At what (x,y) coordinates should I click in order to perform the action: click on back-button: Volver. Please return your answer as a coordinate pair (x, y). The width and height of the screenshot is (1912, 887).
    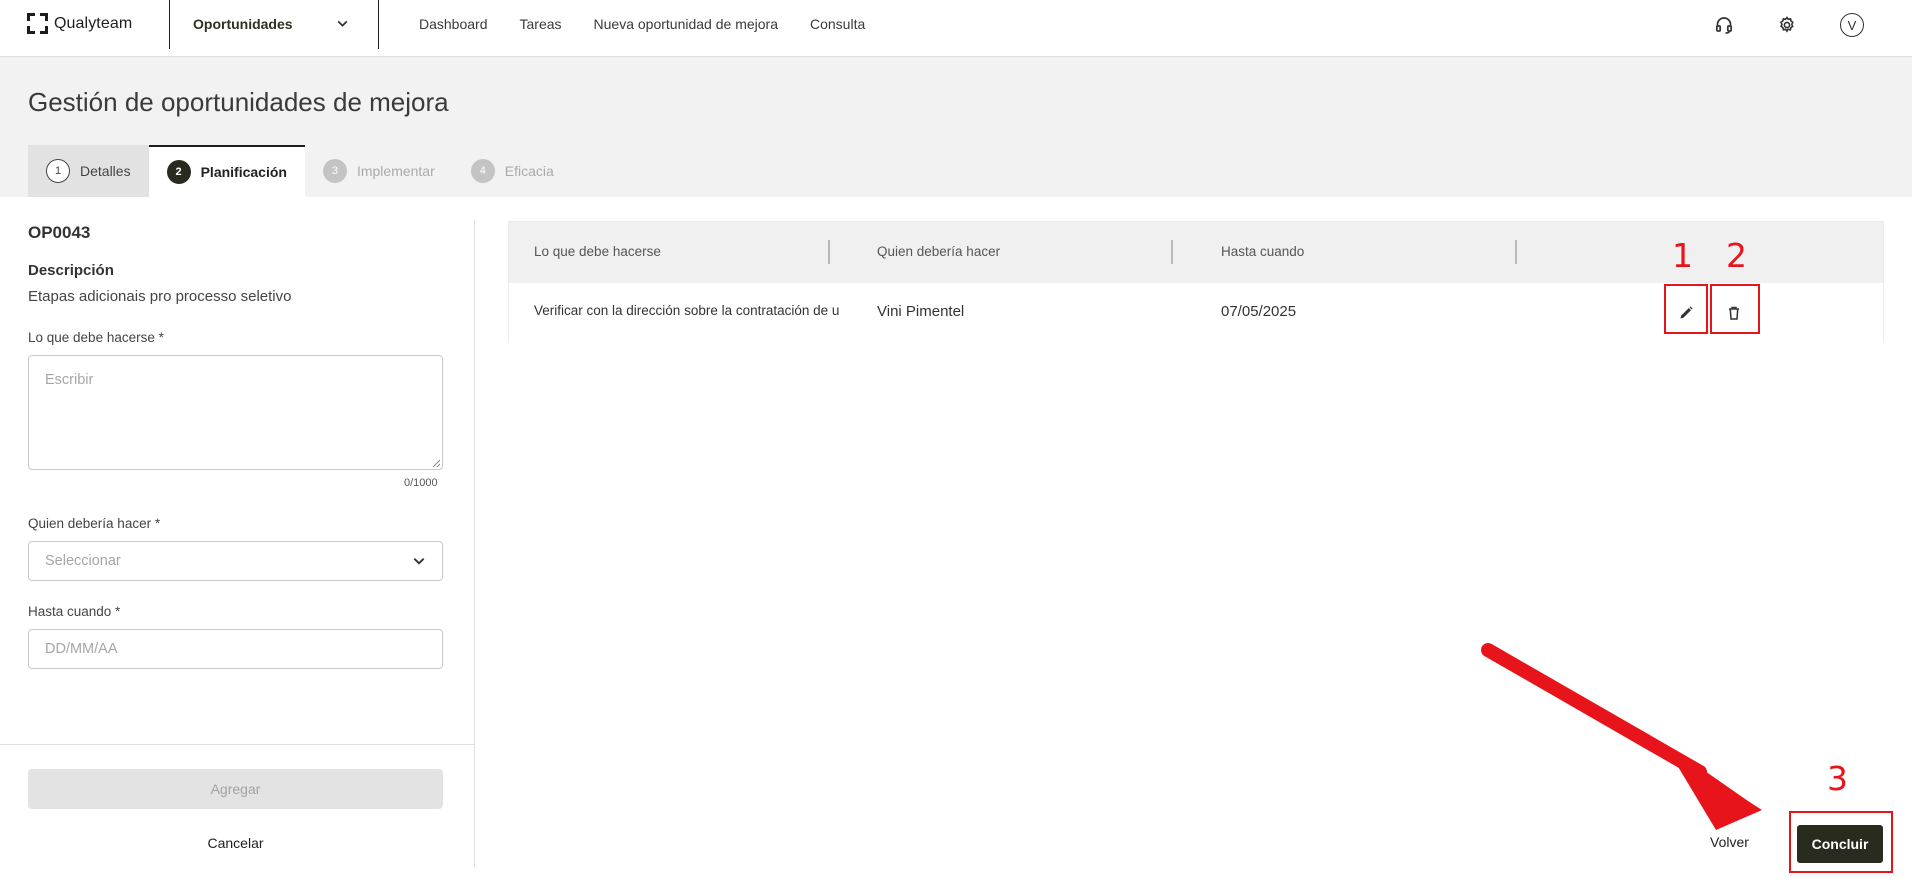
    Looking at the image, I should click on (1729, 842).